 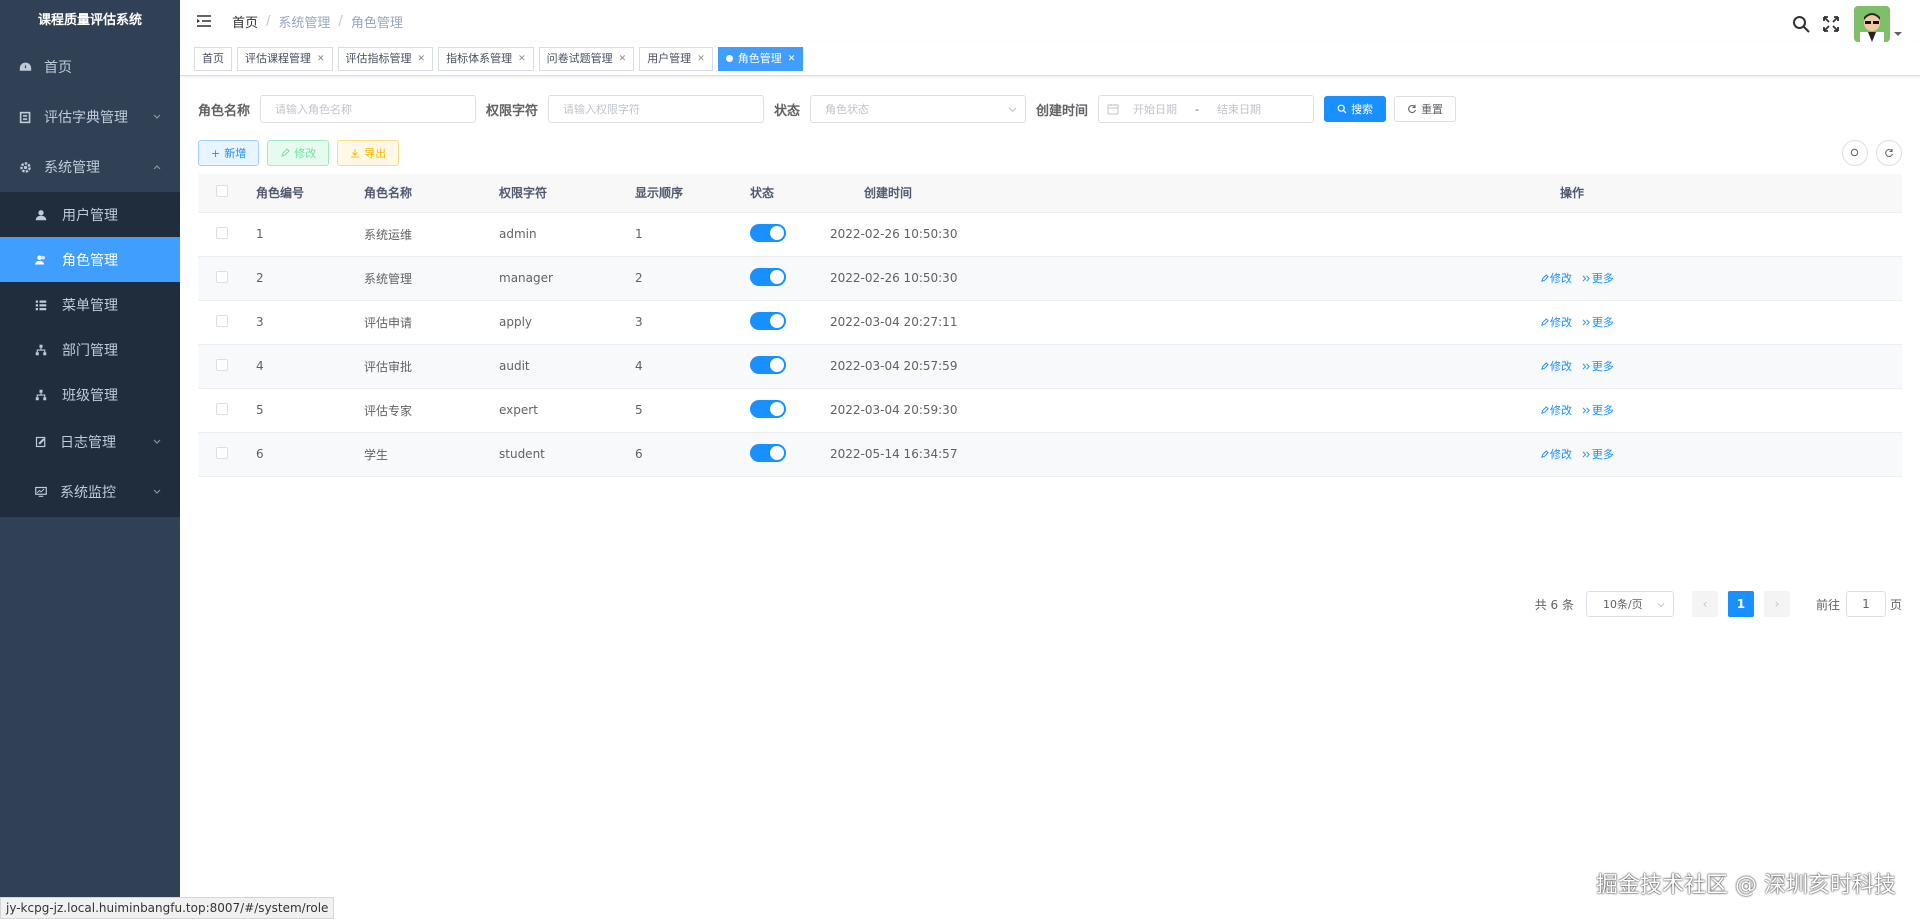 What do you see at coordinates (90, 117) in the screenshot?
I see `sidebar-item-dictionary: 评估字典管理` at bounding box center [90, 117].